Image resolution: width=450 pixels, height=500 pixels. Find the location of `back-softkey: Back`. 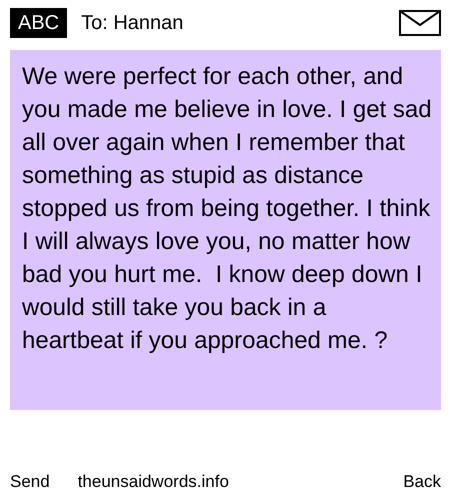

back-softkey: Back is located at coordinates (422, 482).